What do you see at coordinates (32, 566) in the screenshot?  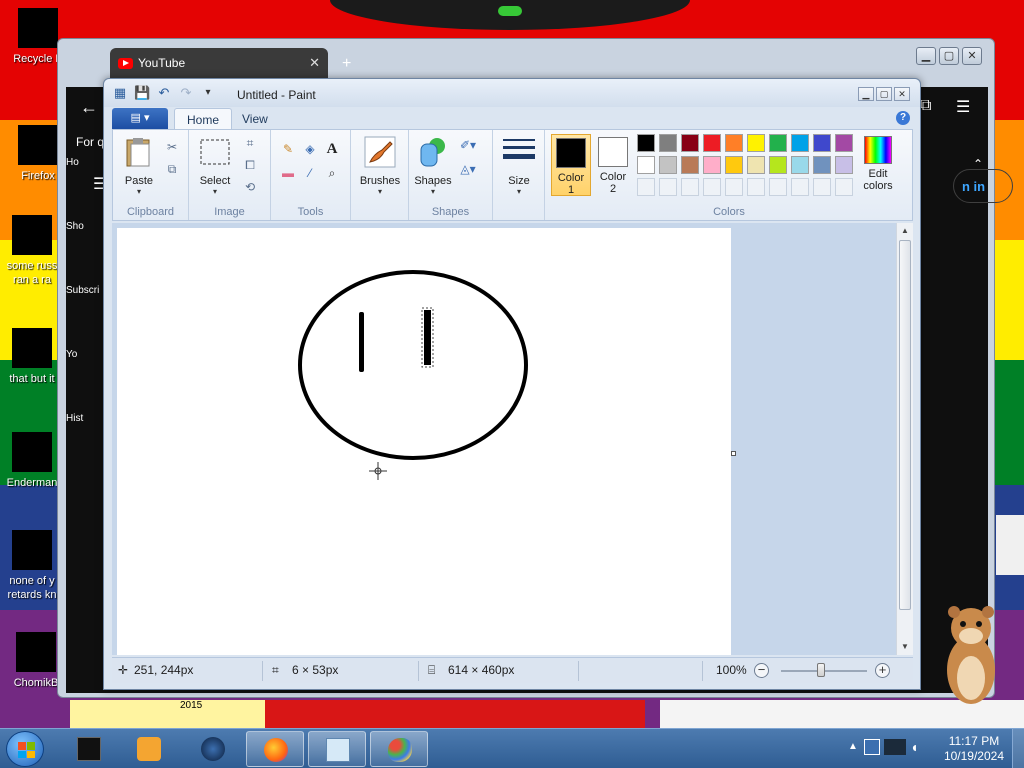 I see `desktop-icon: none of y retards kn` at bounding box center [32, 566].